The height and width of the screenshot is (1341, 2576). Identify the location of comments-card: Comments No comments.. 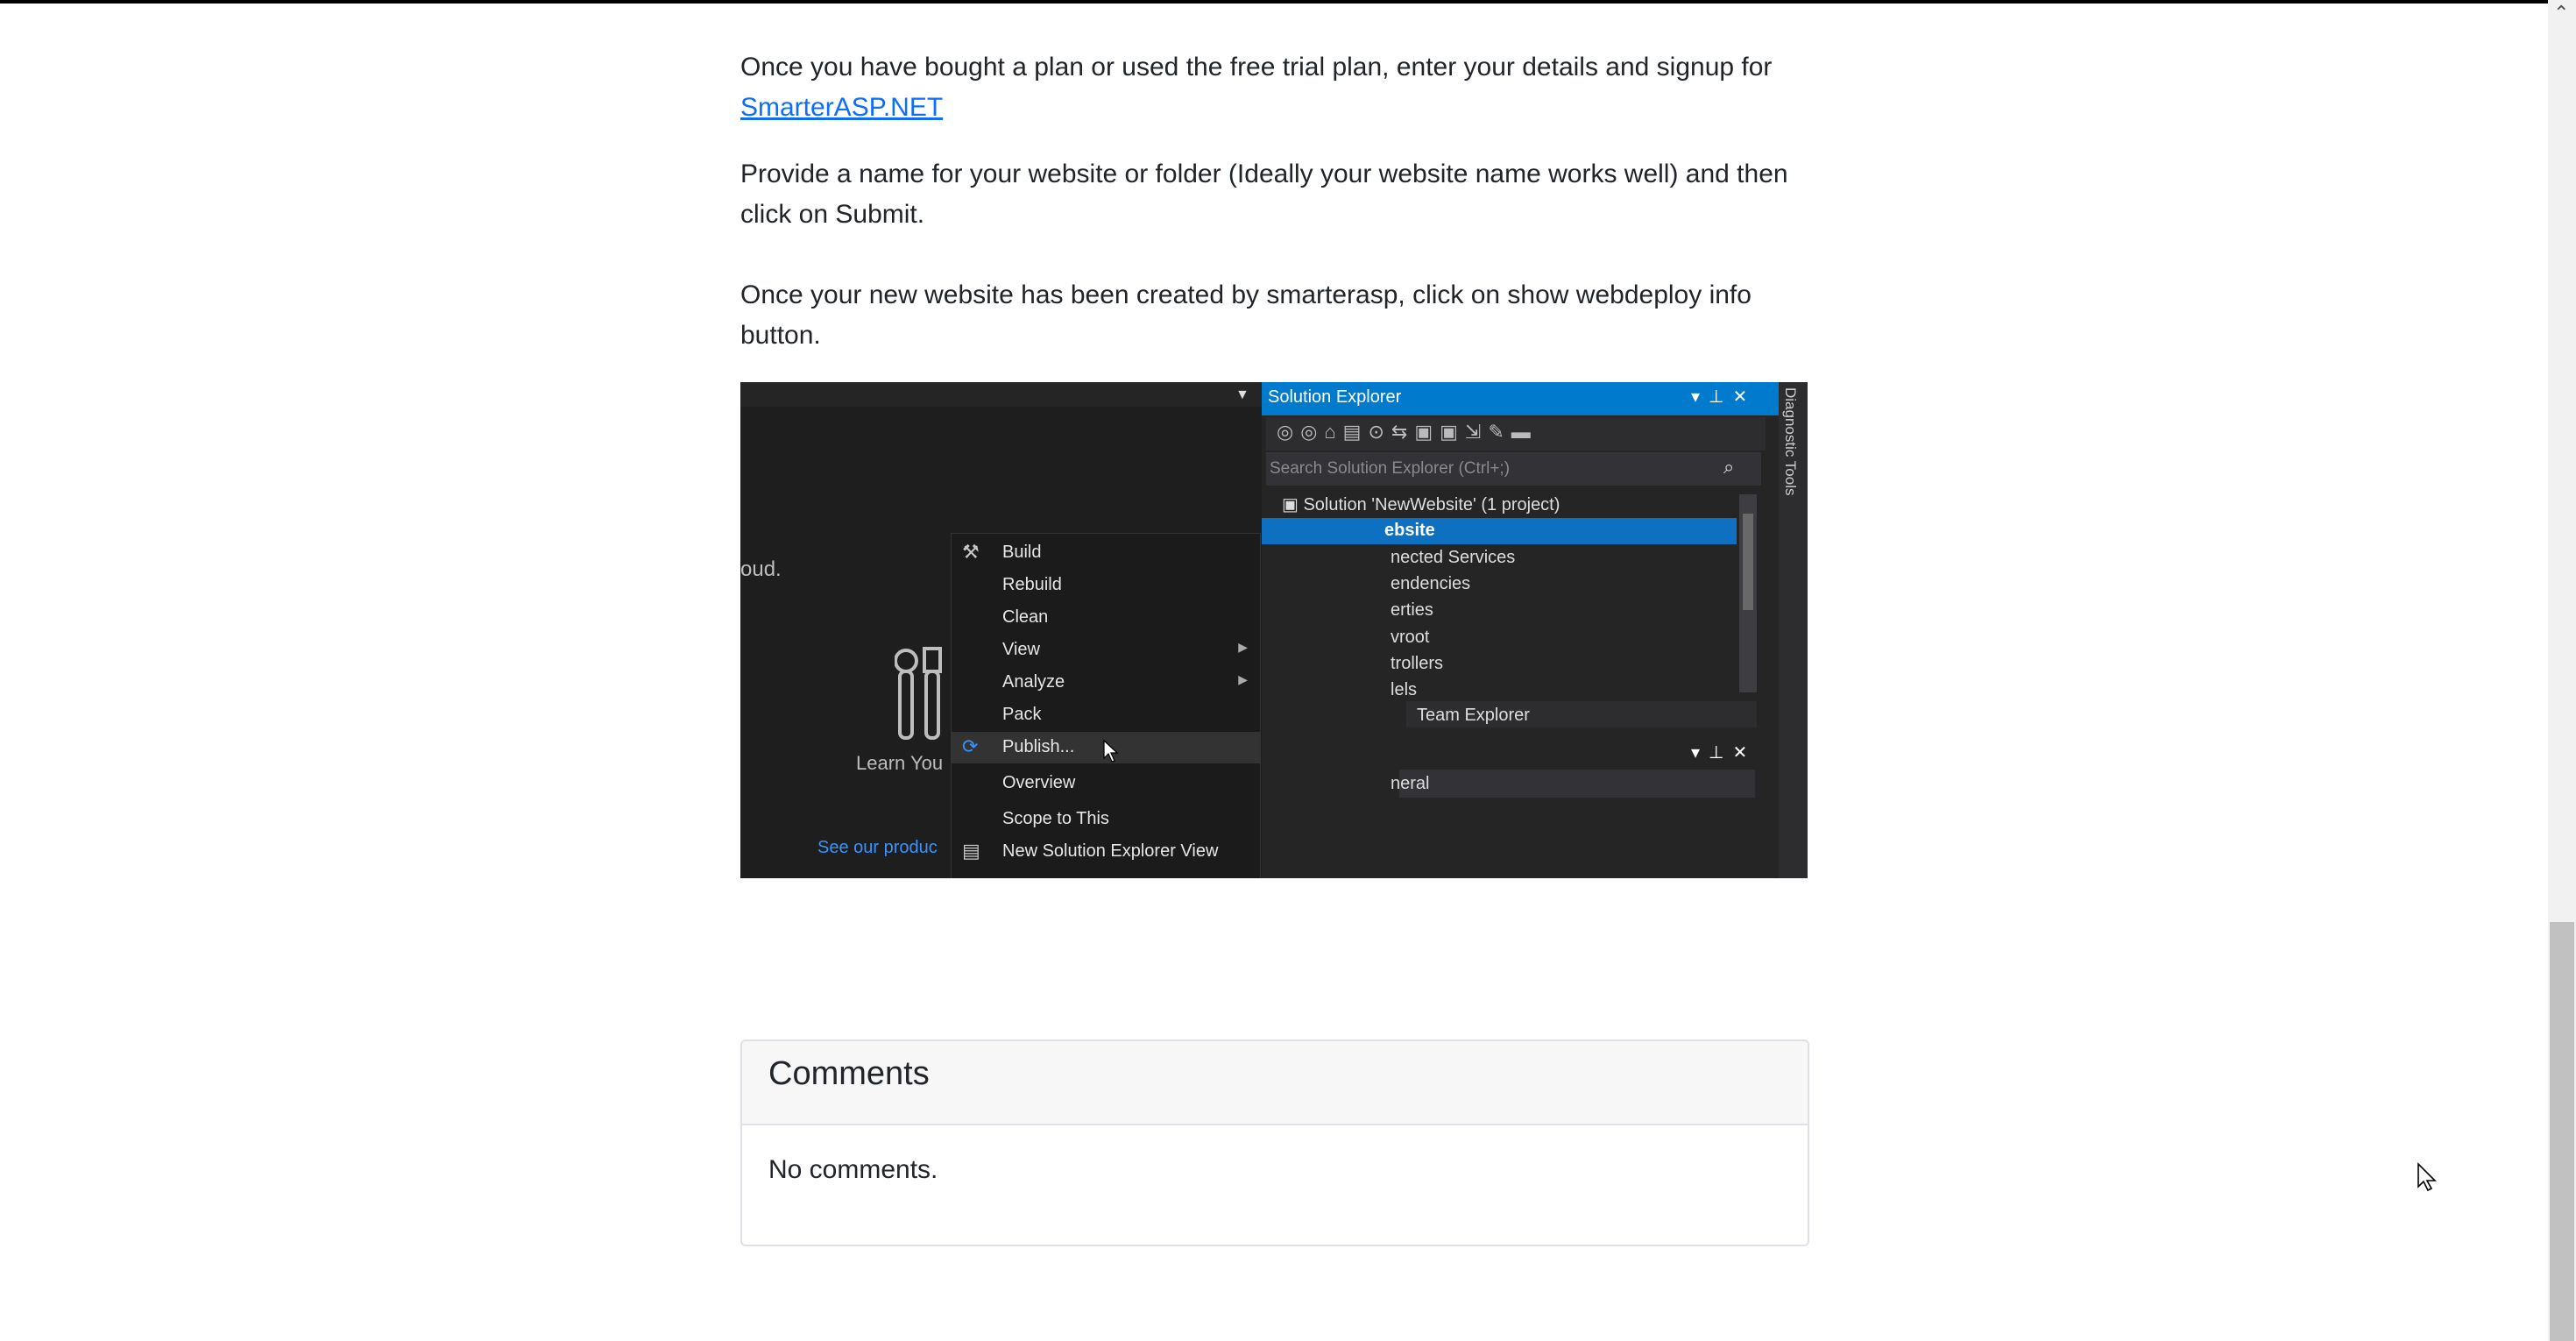
(1274, 1142).